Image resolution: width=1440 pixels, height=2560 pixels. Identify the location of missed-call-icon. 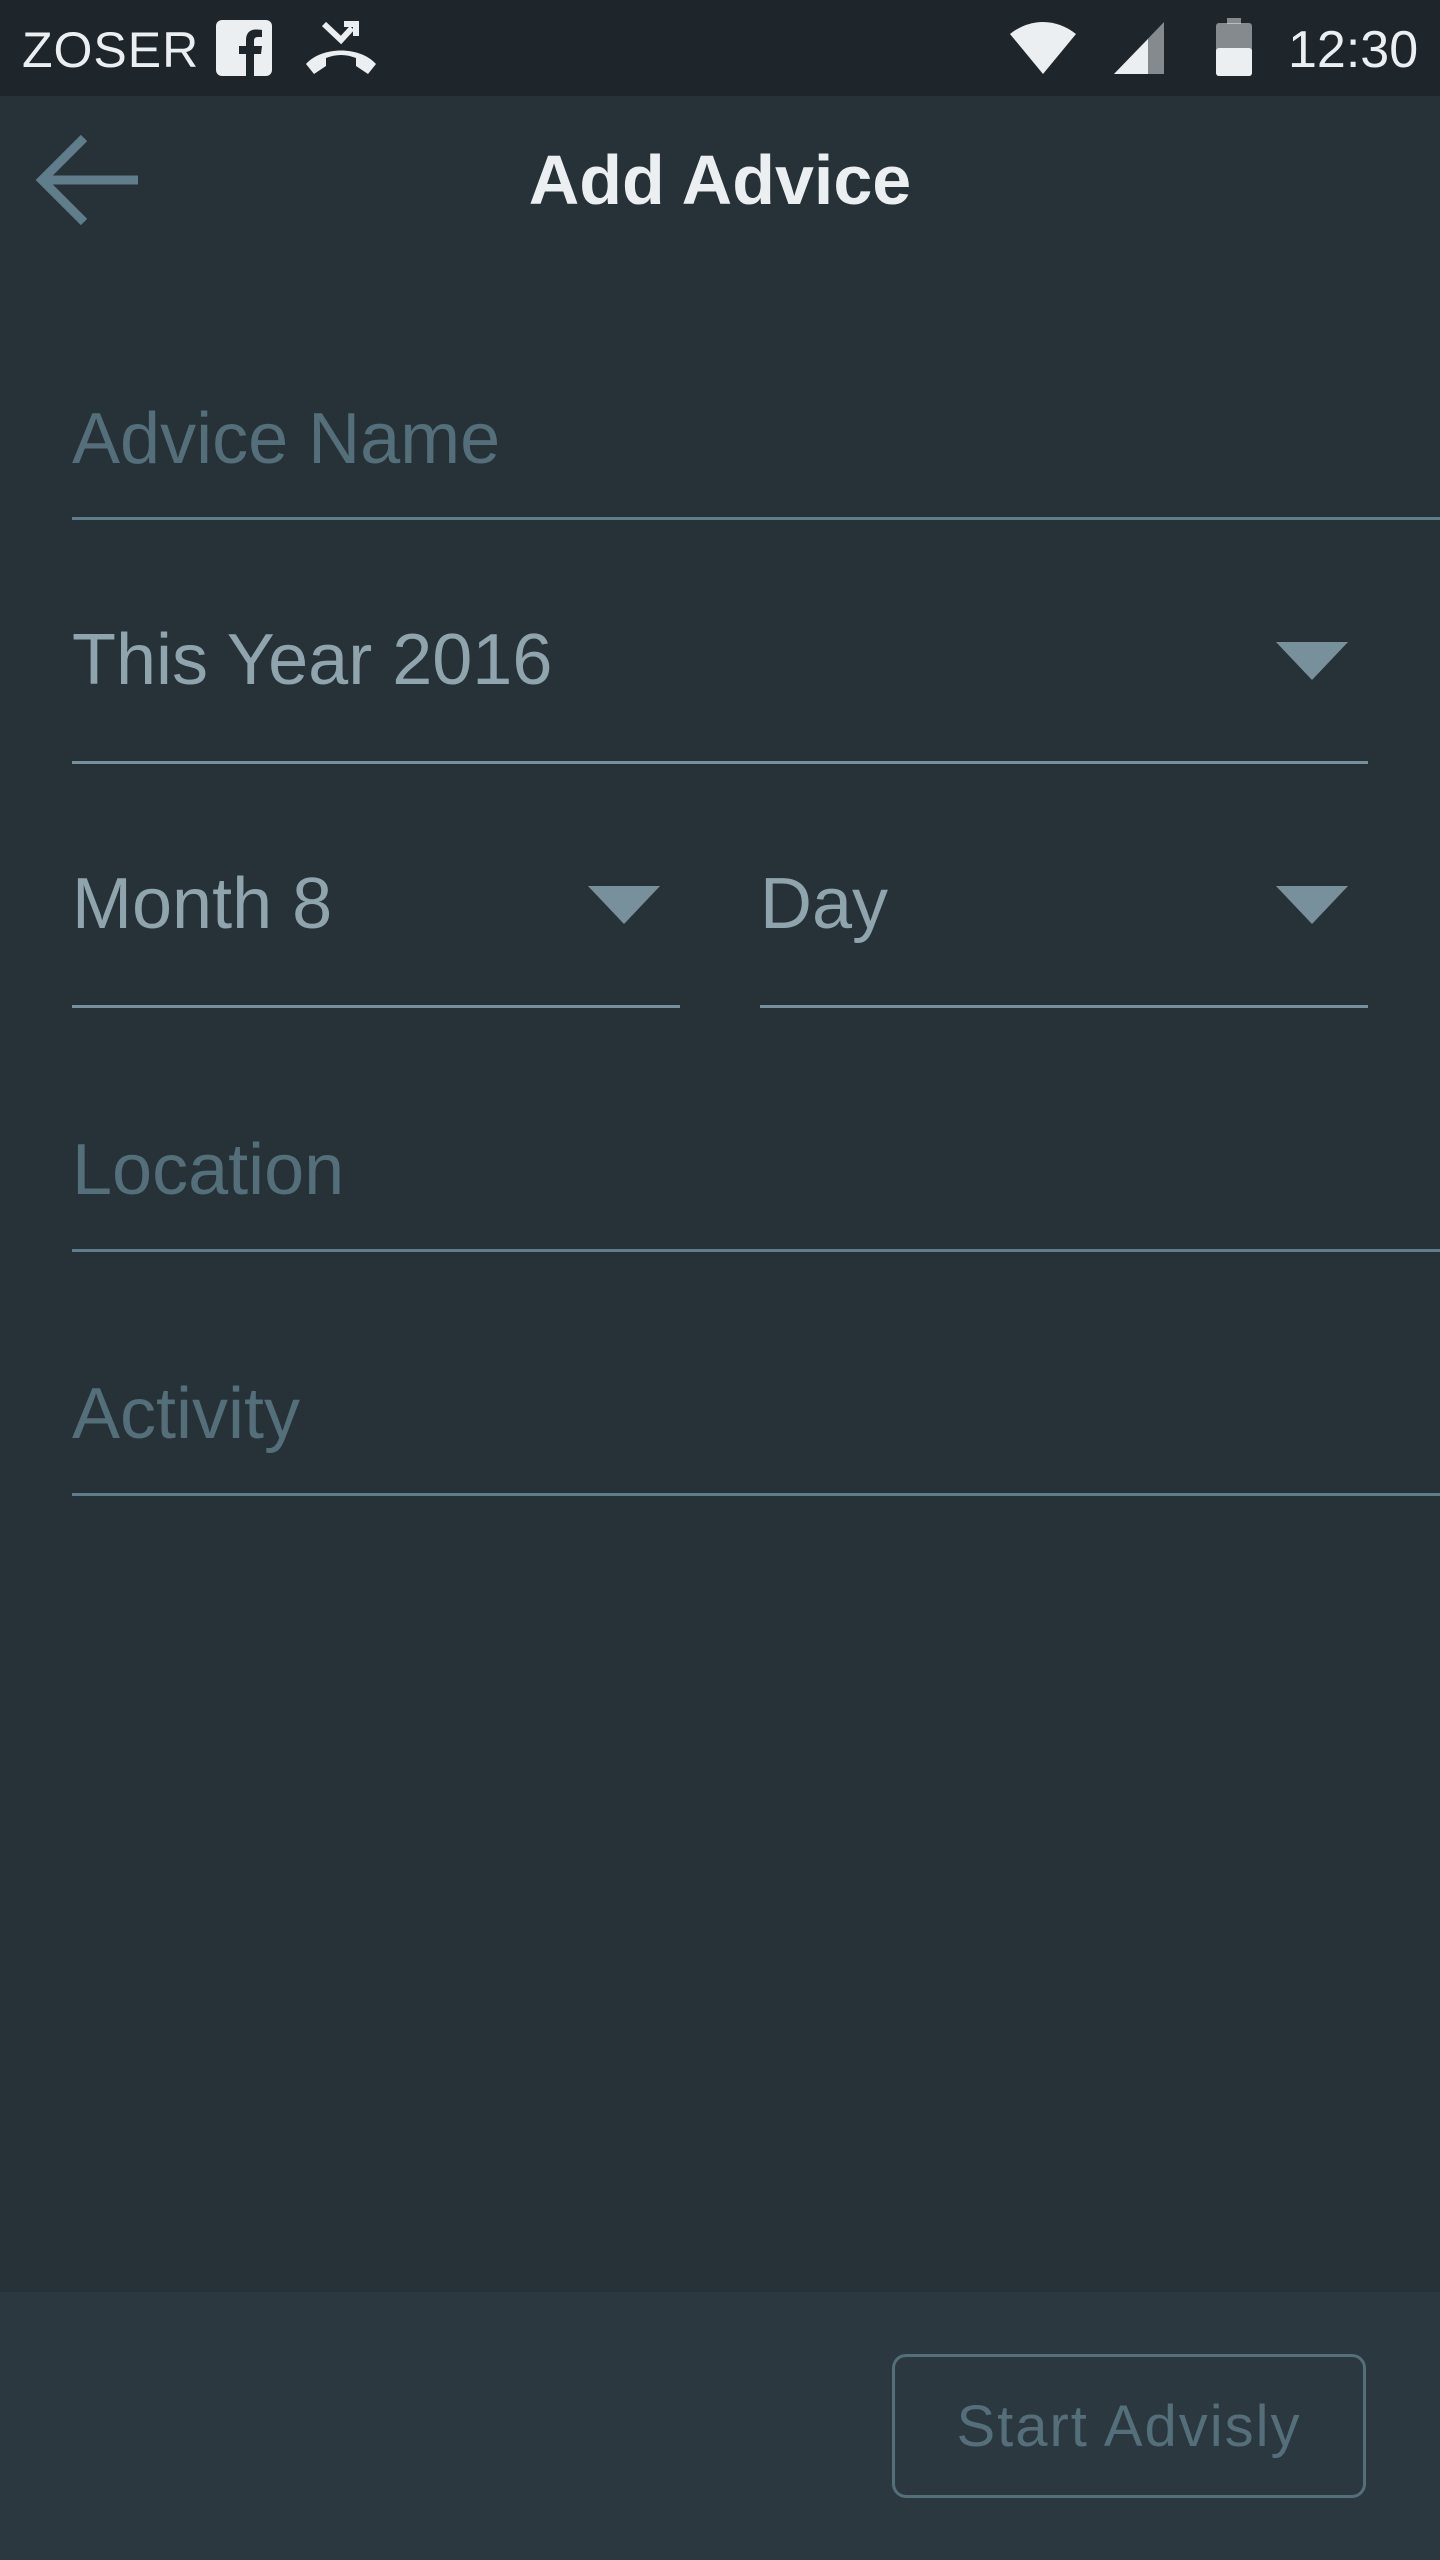
(341, 47).